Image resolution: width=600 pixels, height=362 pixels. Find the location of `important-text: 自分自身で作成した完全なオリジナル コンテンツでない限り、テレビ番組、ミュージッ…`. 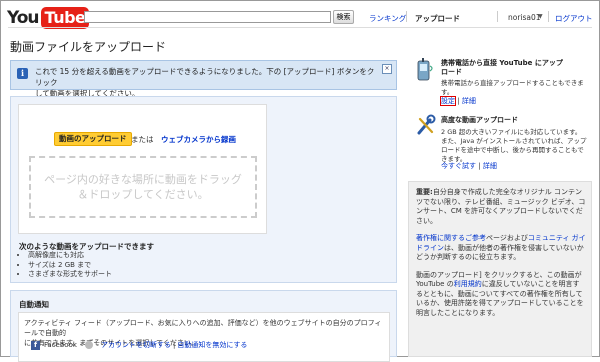

important-text: 自分自身で作成した完全なオリジナル コンテンツでない限り、テレビ番組、ミュージッ… is located at coordinates (501, 206).